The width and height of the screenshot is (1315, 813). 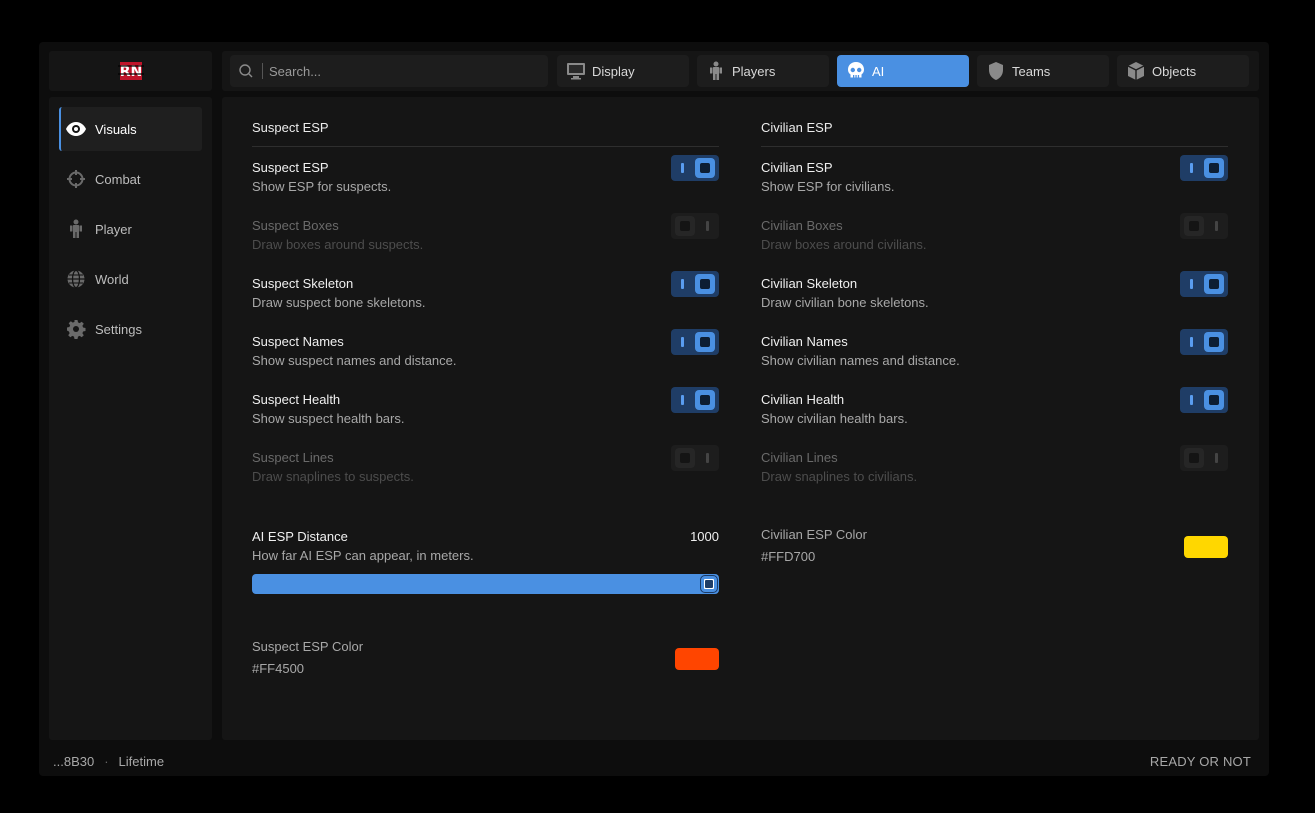 I want to click on logo: RN, so click(x=130, y=71).